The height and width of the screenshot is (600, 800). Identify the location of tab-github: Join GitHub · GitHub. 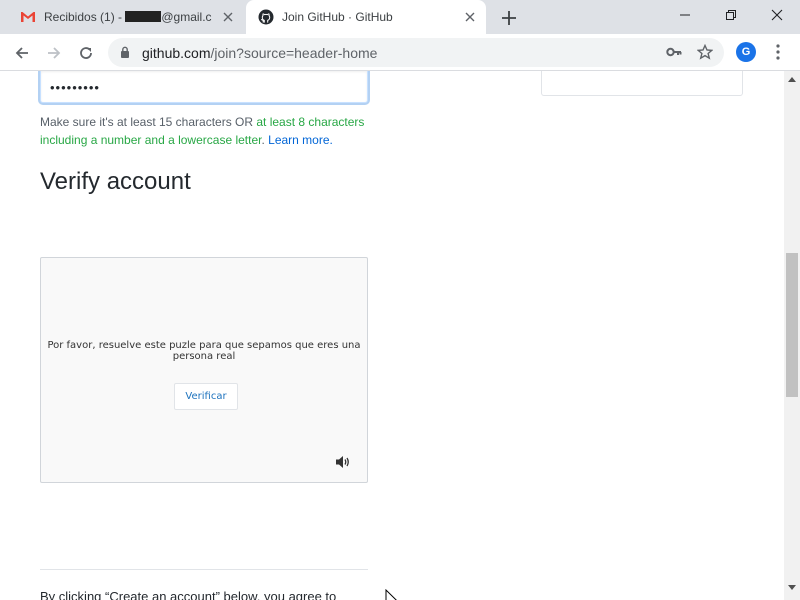
(366, 17).